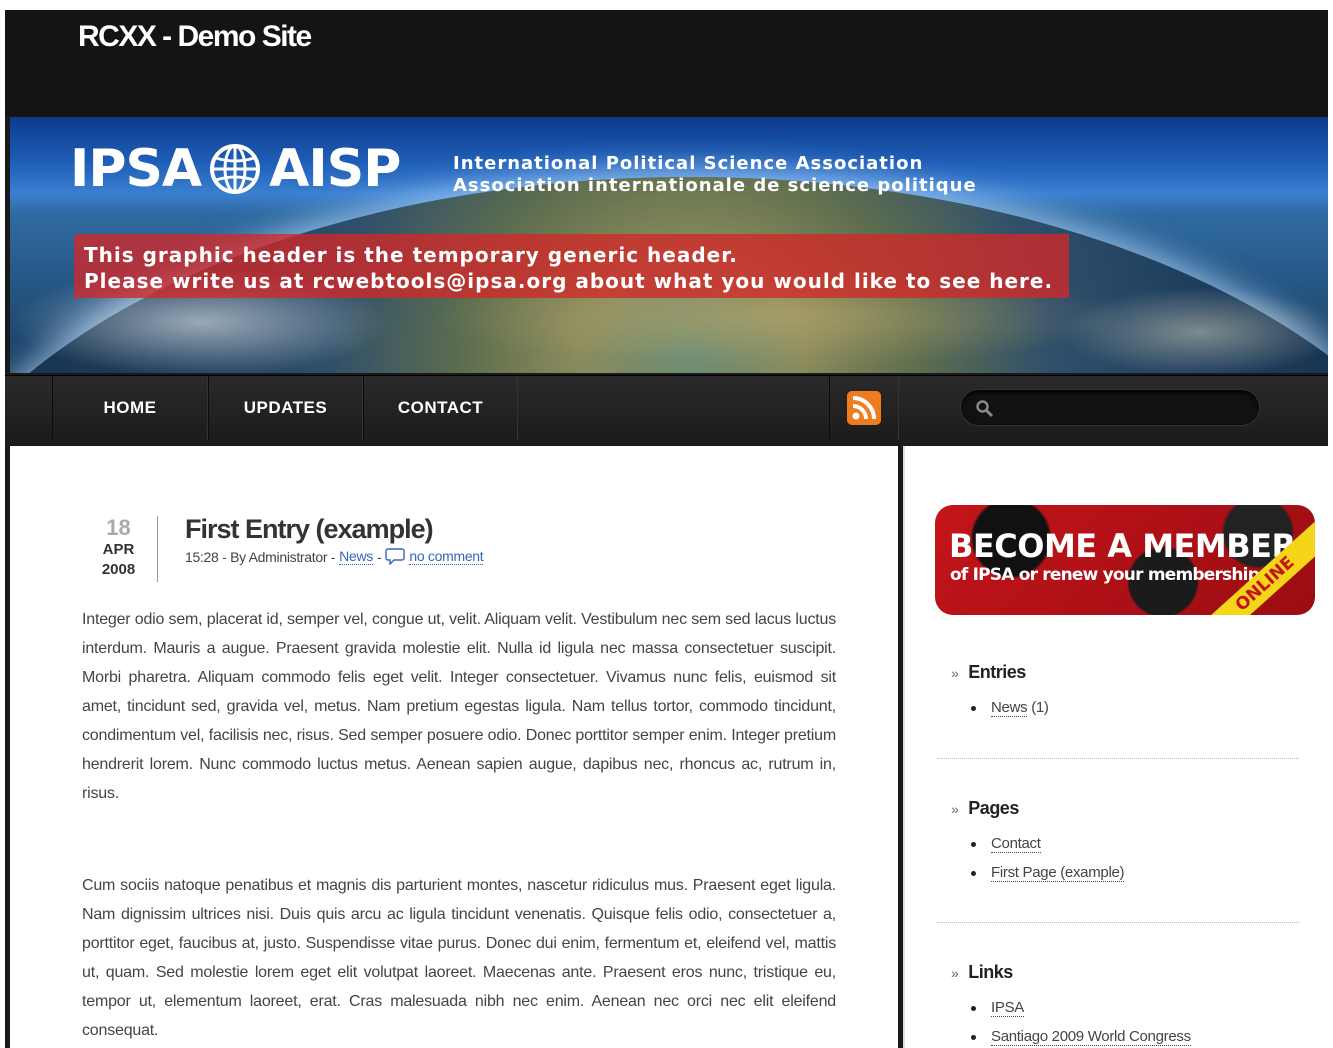 The image size is (1333, 1048). I want to click on search-box, so click(1110, 407).